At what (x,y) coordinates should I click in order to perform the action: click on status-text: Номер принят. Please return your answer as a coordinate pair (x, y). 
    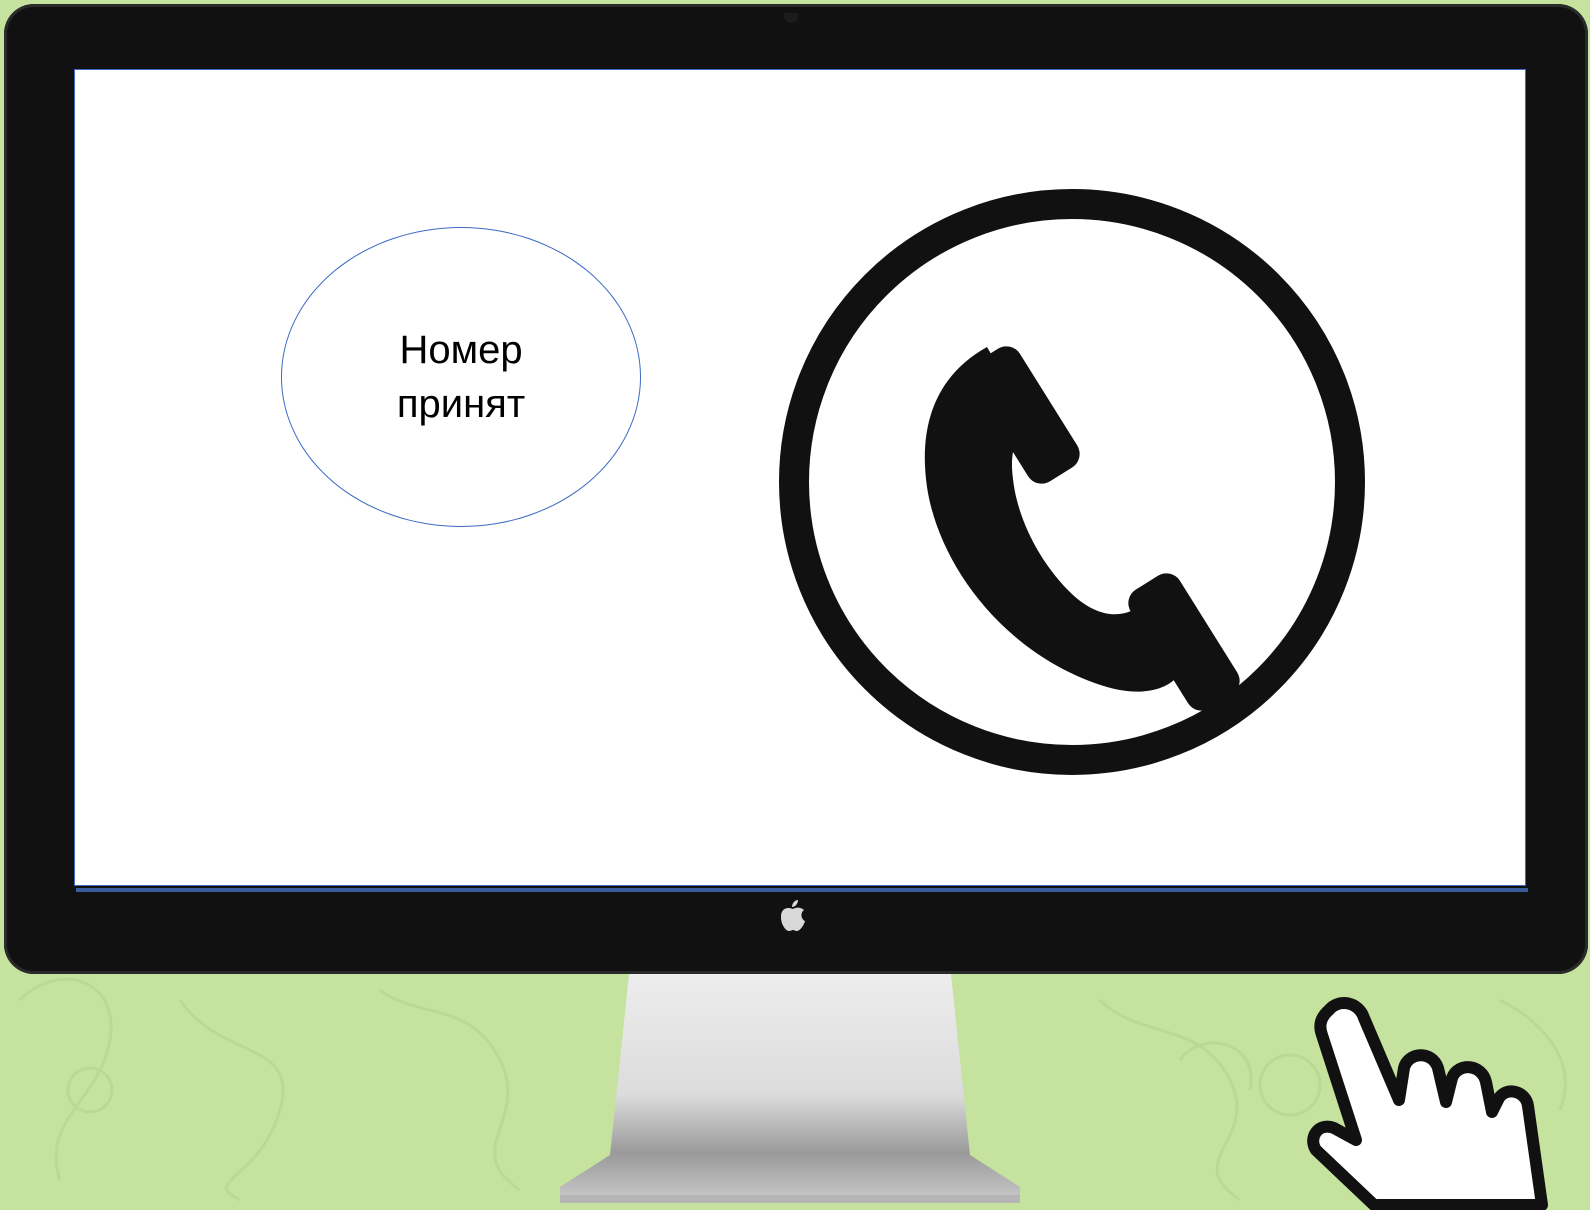
    Looking at the image, I should click on (461, 377).